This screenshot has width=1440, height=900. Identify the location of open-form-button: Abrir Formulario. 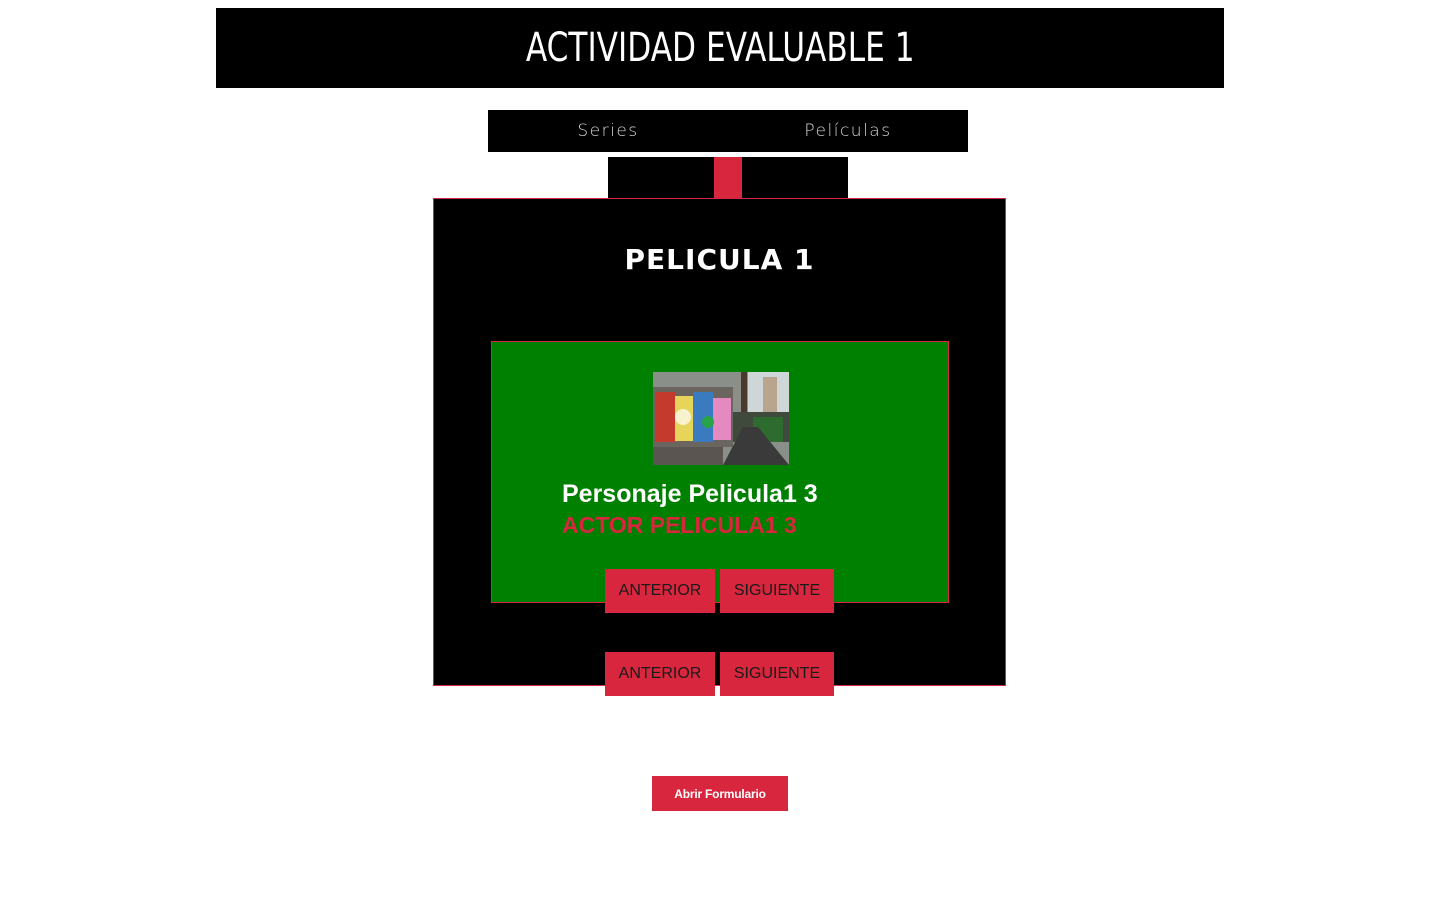
(720, 793).